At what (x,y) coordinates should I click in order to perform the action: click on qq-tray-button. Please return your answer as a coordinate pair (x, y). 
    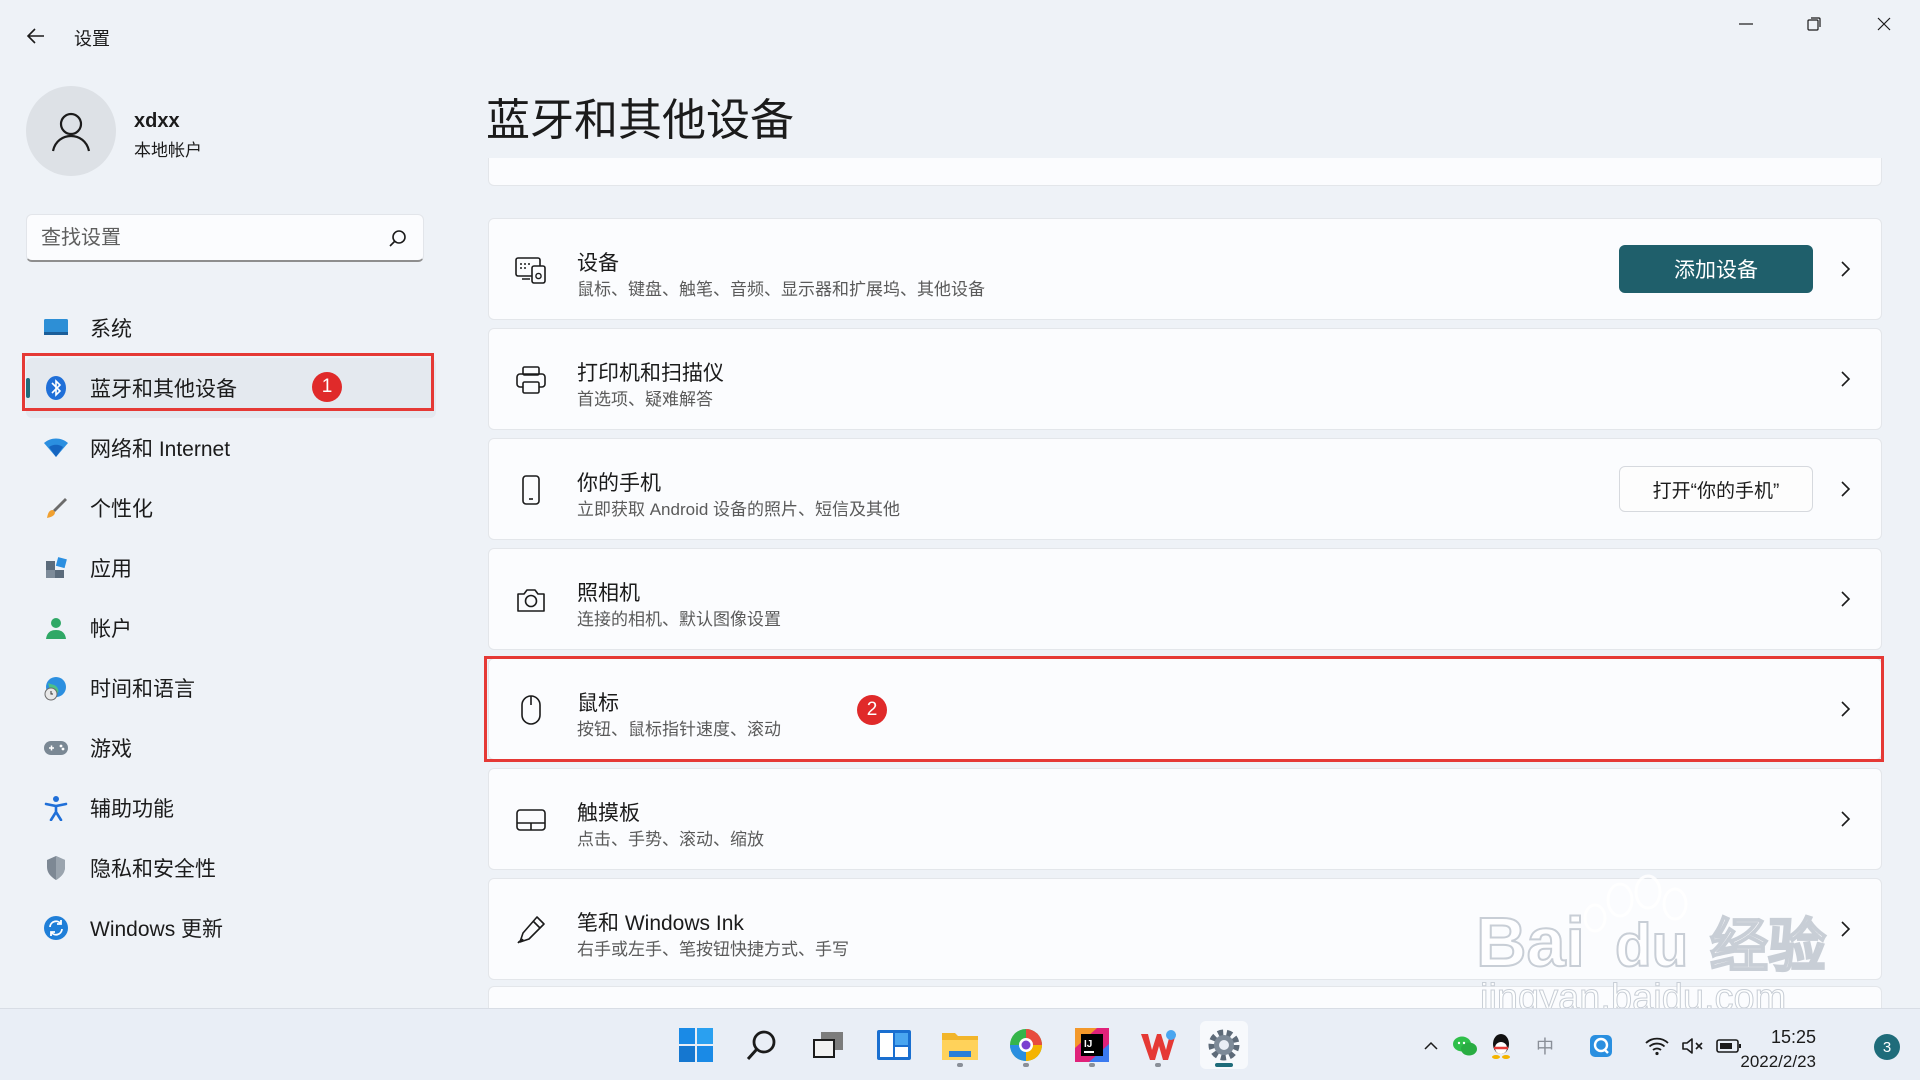
    Looking at the image, I should click on (1501, 1046).